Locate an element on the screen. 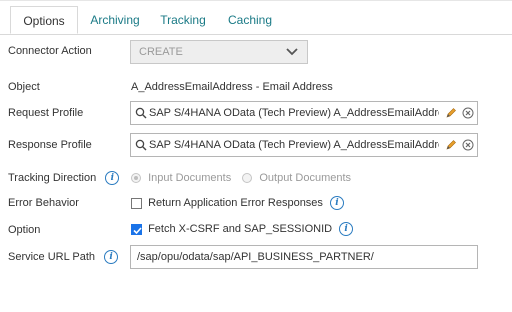  fetch-csrf-label: Fetch X-CSRF and SAP_SESSIONID is located at coordinates (240, 229).